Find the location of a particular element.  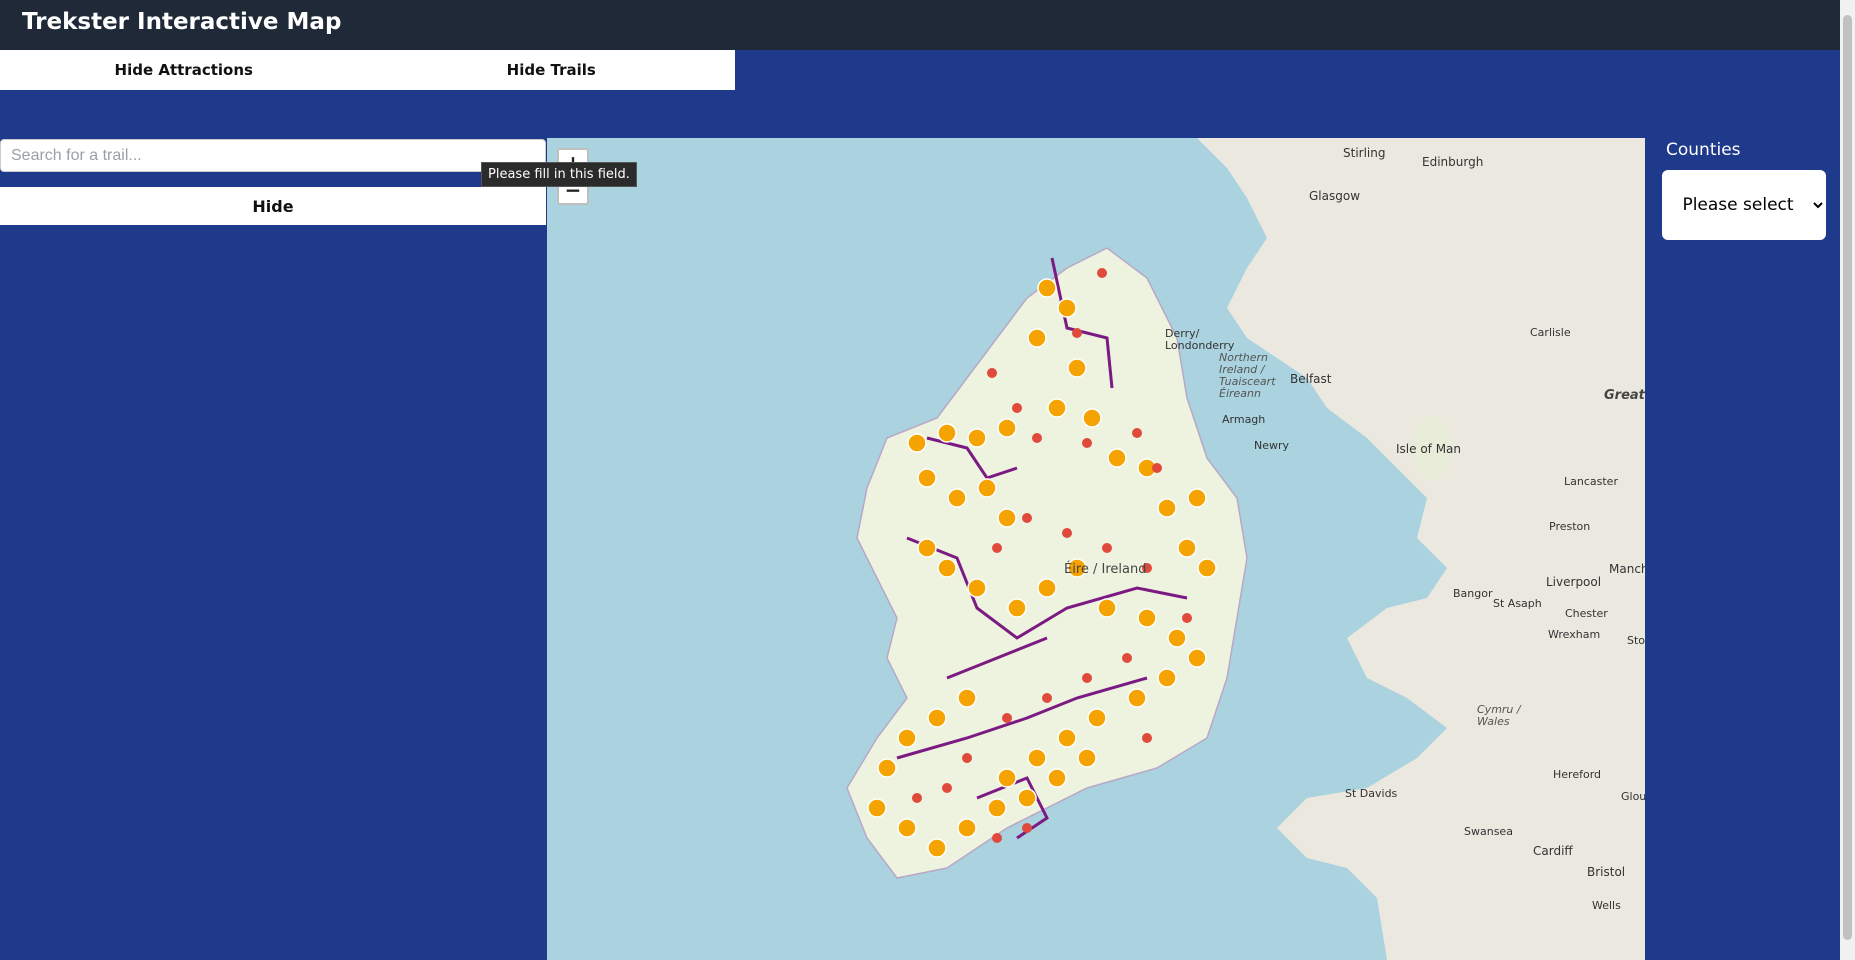

county-select: Please select is located at coordinates (1744, 205).